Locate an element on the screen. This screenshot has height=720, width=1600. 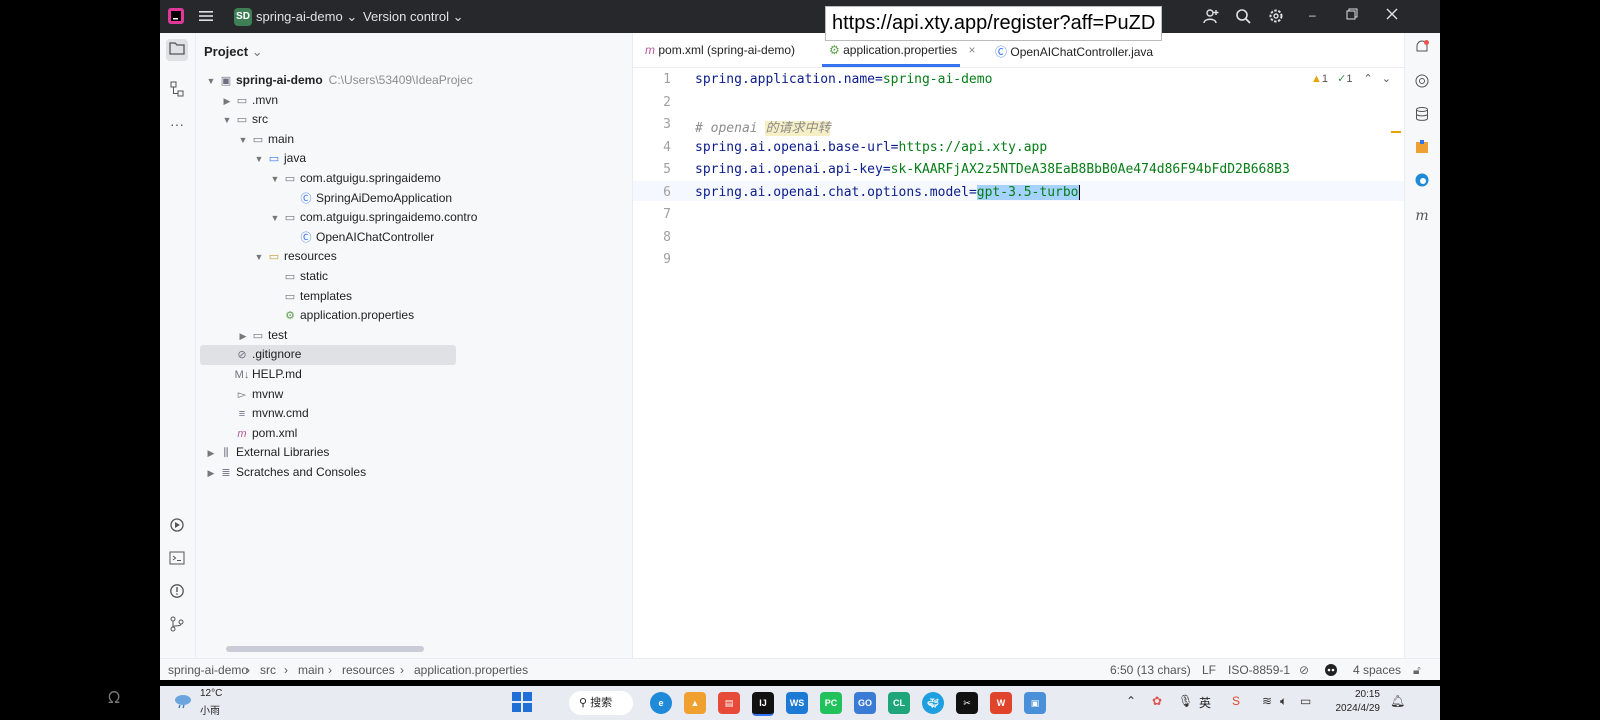
close-icon is located at coordinates (1392, 15).